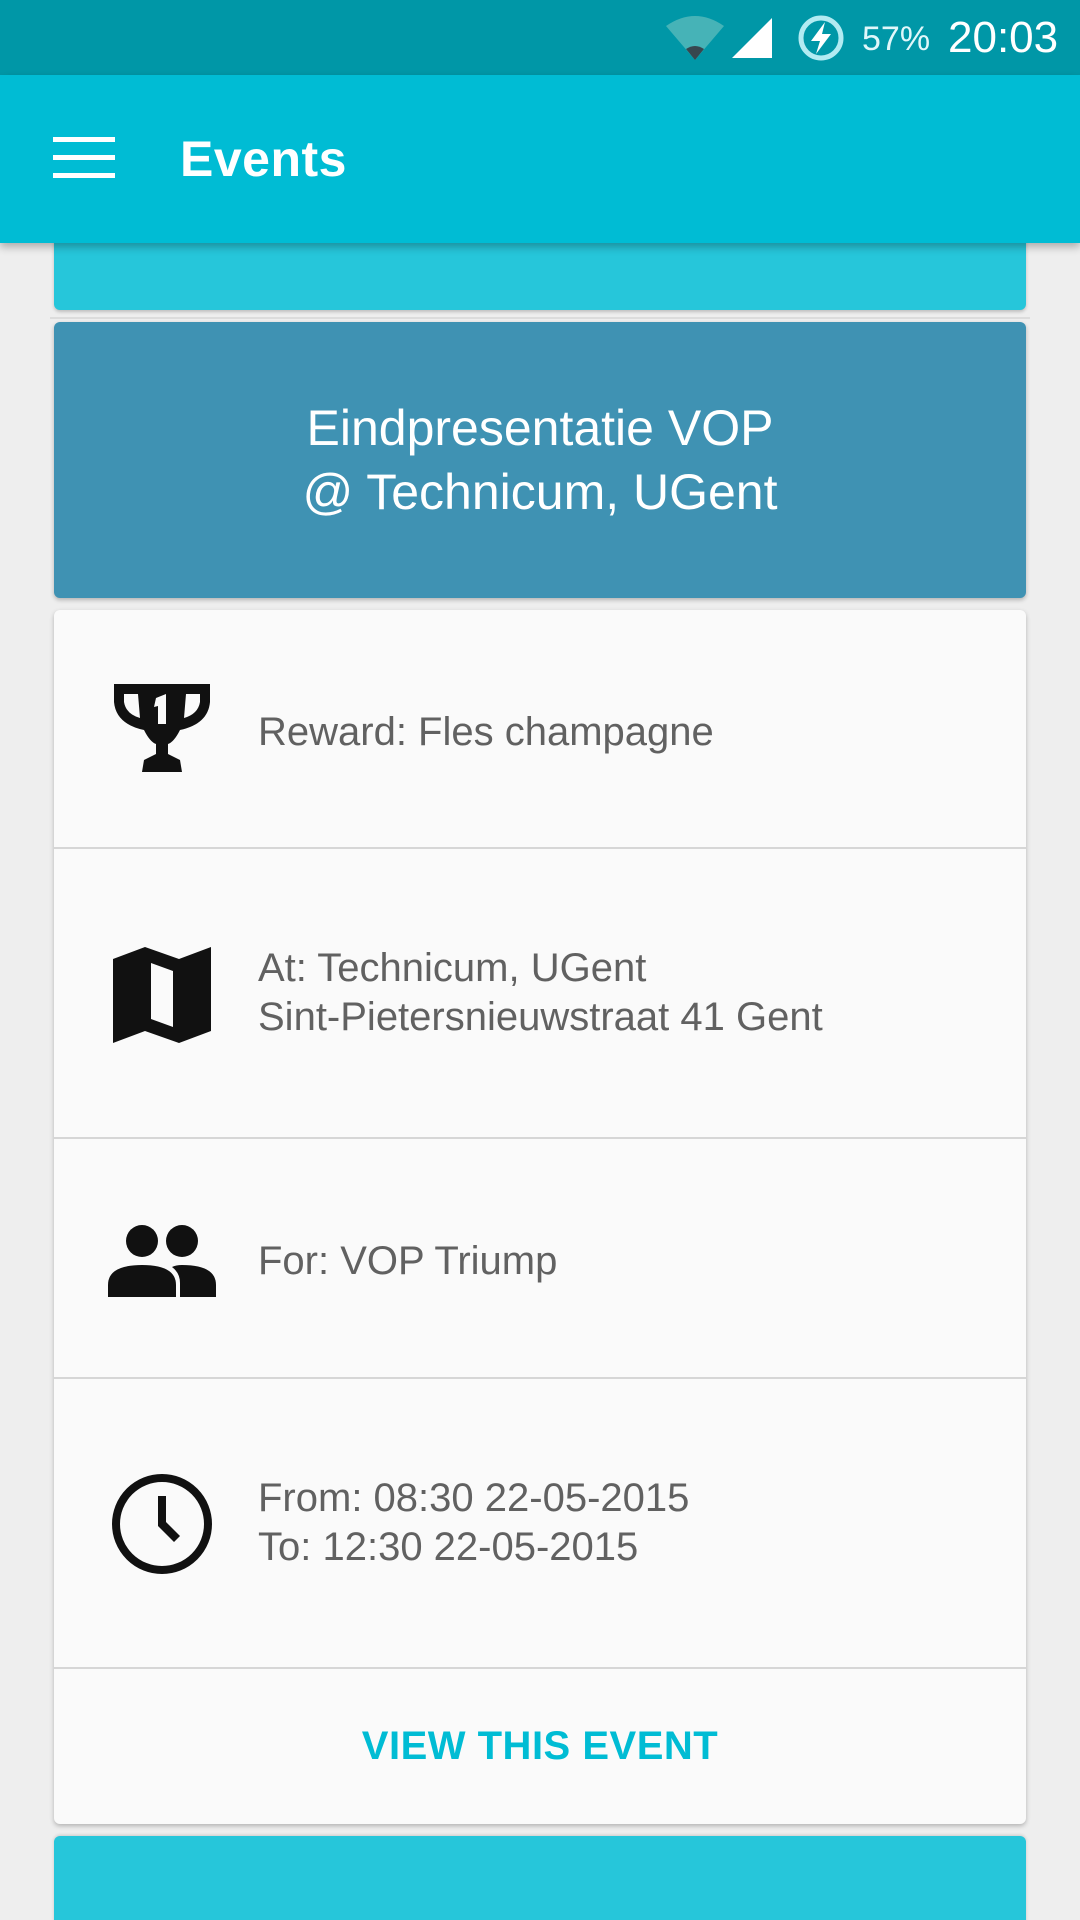 The image size is (1080, 1920). What do you see at coordinates (540, 460) in the screenshot?
I see `event-title-card: Eindpresentatie VOP @ Technicum, UGent` at bounding box center [540, 460].